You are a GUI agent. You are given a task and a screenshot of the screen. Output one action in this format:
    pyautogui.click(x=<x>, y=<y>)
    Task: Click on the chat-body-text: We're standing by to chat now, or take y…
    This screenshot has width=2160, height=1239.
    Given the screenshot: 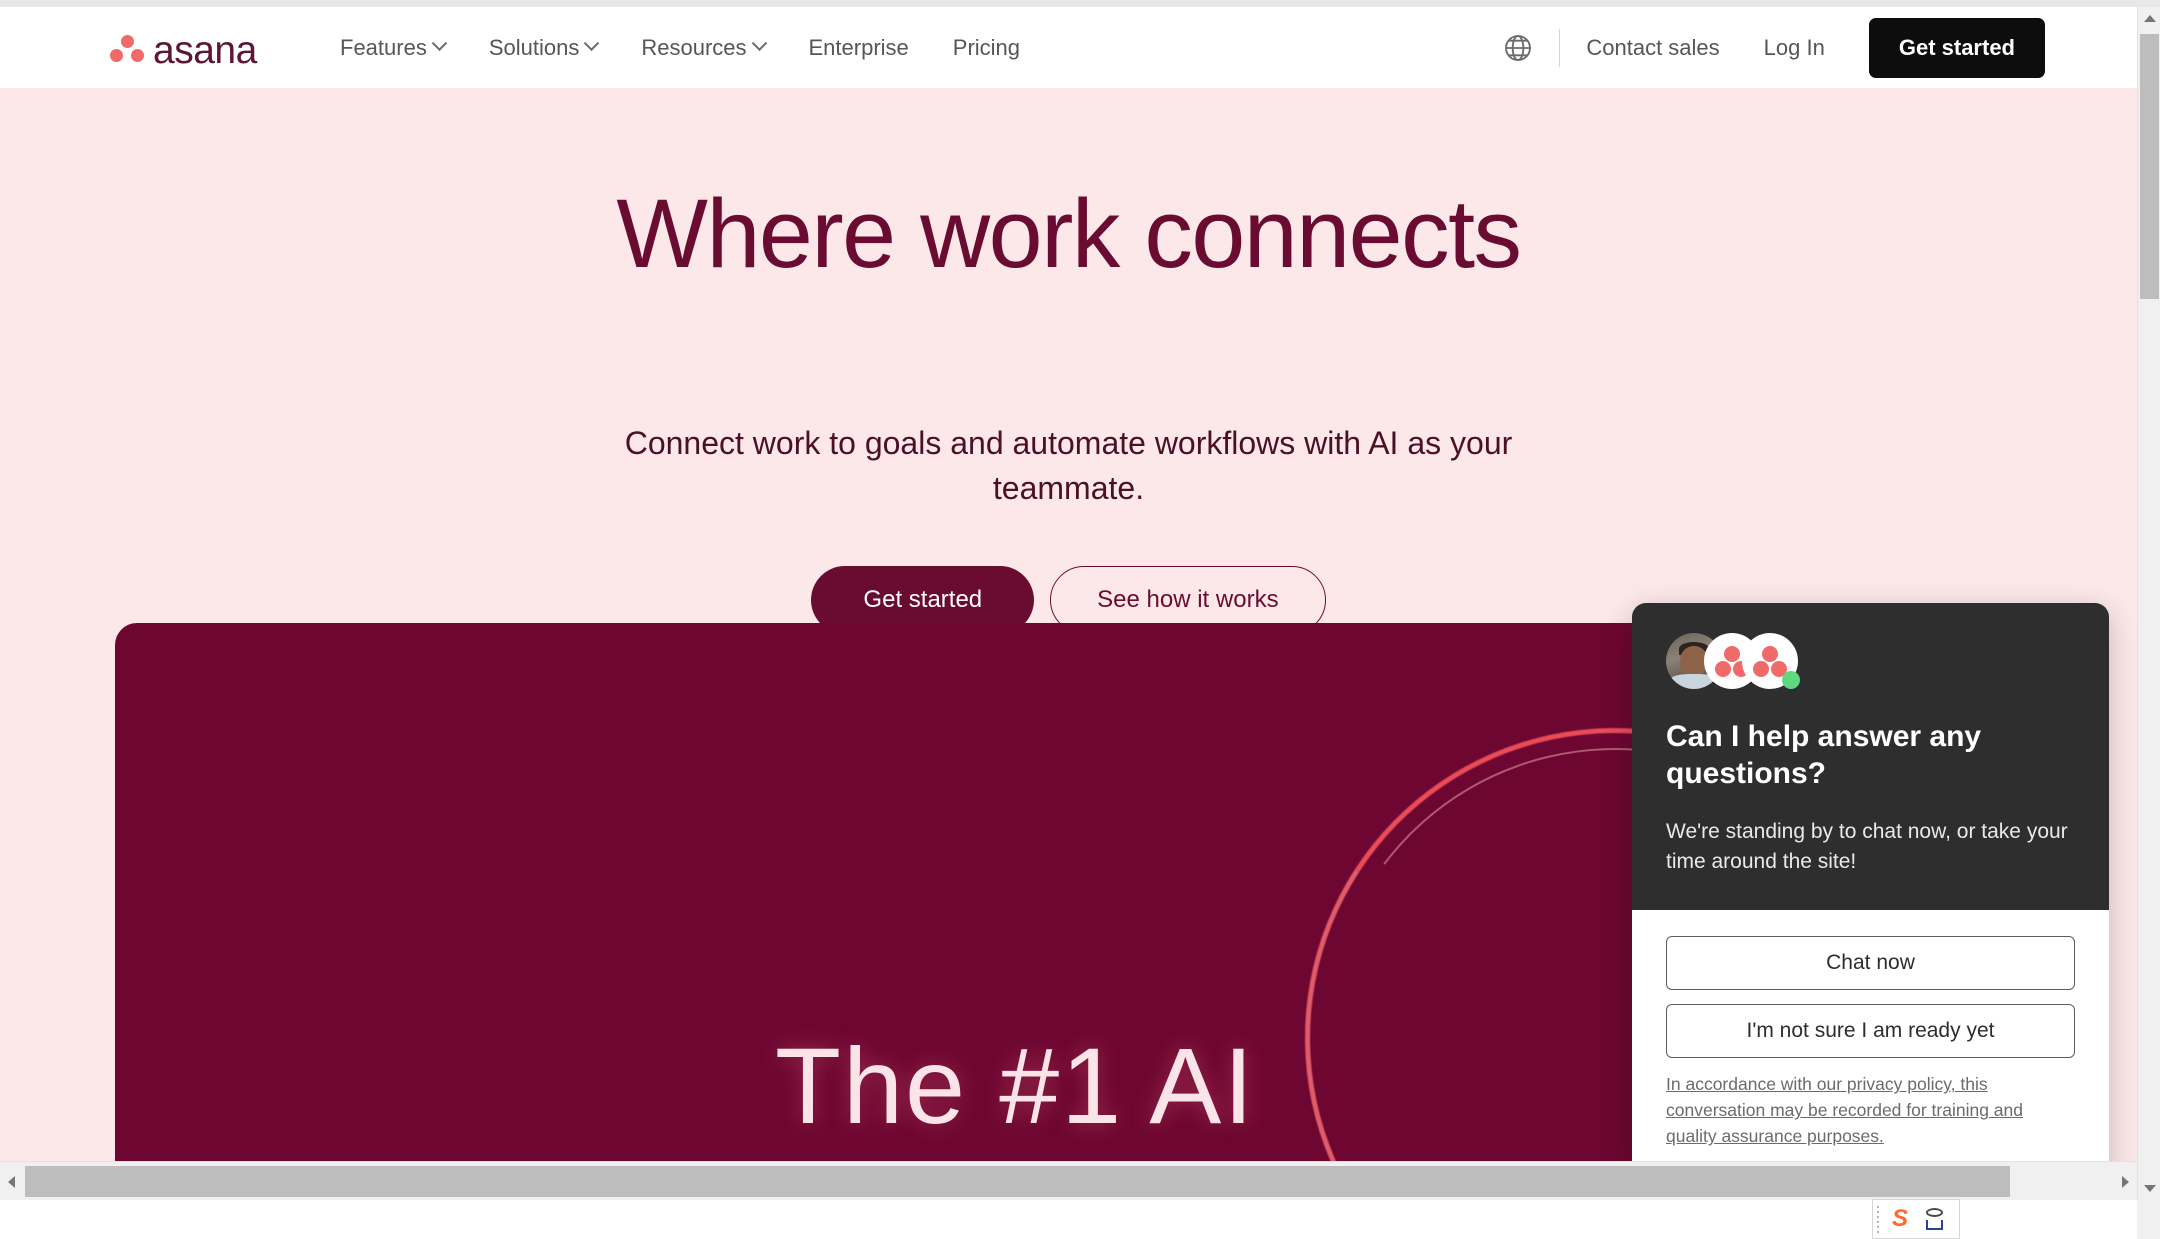 What is the action you would take?
    pyautogui.click(x=1867, y=846)
    